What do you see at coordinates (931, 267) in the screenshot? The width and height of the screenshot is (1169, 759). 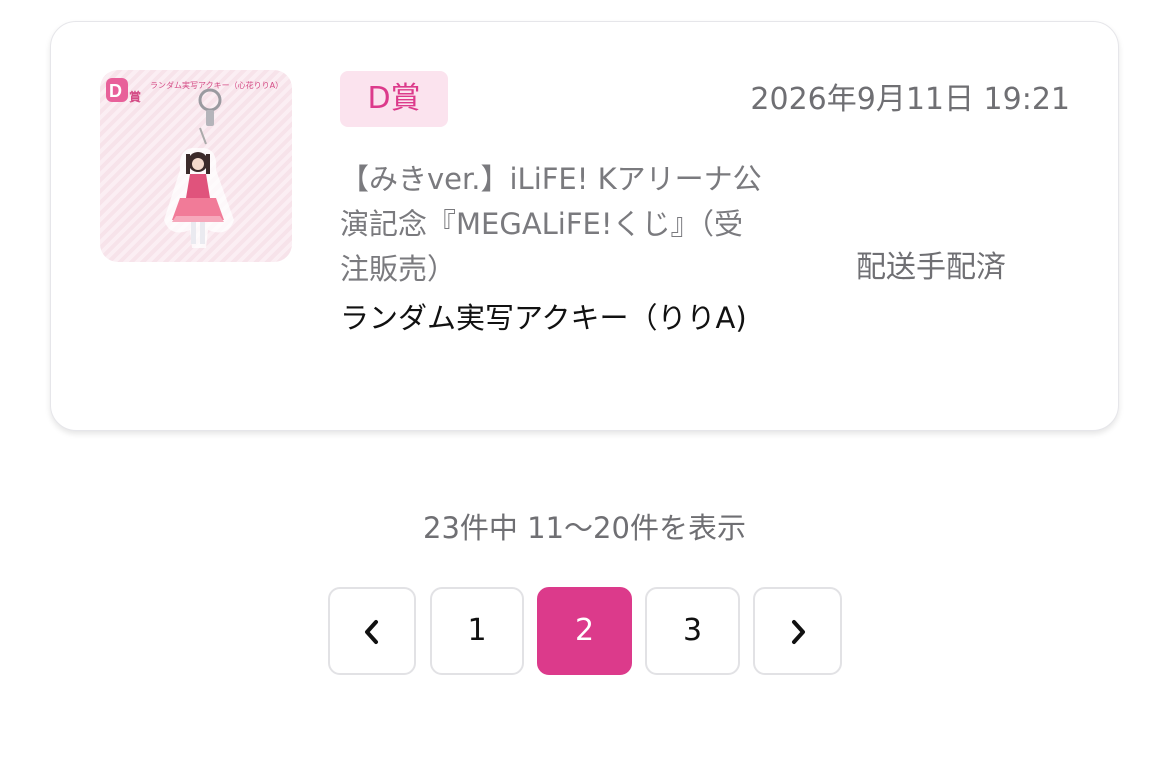 I see `shipping-status: 配送手配済` at bounding box center [931, 267].